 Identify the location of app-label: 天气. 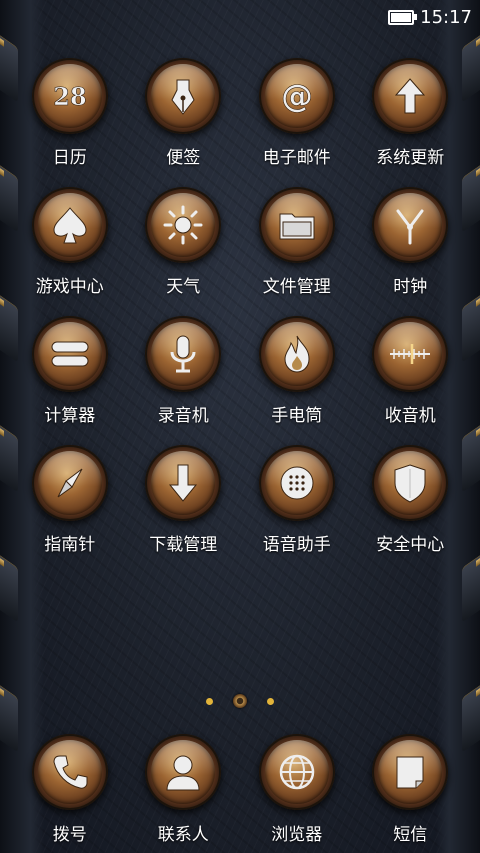
(183, 287).